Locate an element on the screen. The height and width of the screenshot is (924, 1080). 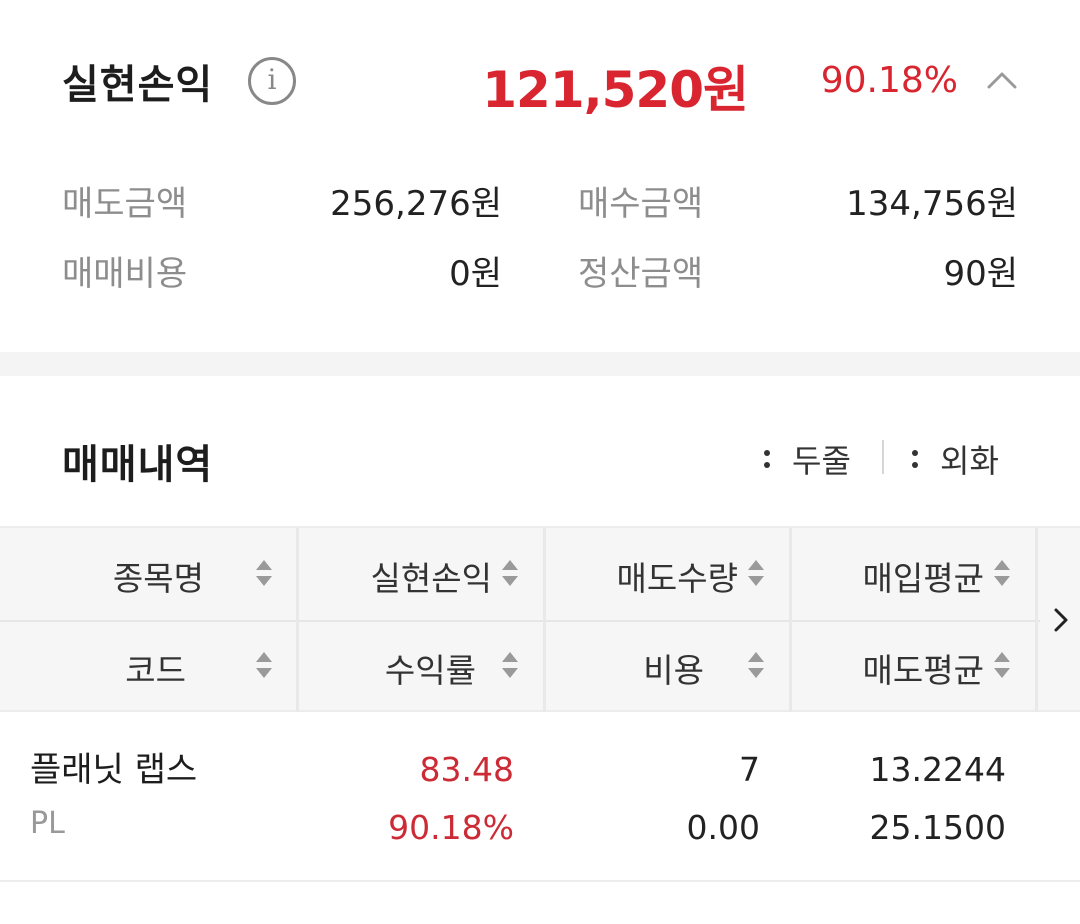
fee-label: 매매비용 is located at coordinates (125, 274).